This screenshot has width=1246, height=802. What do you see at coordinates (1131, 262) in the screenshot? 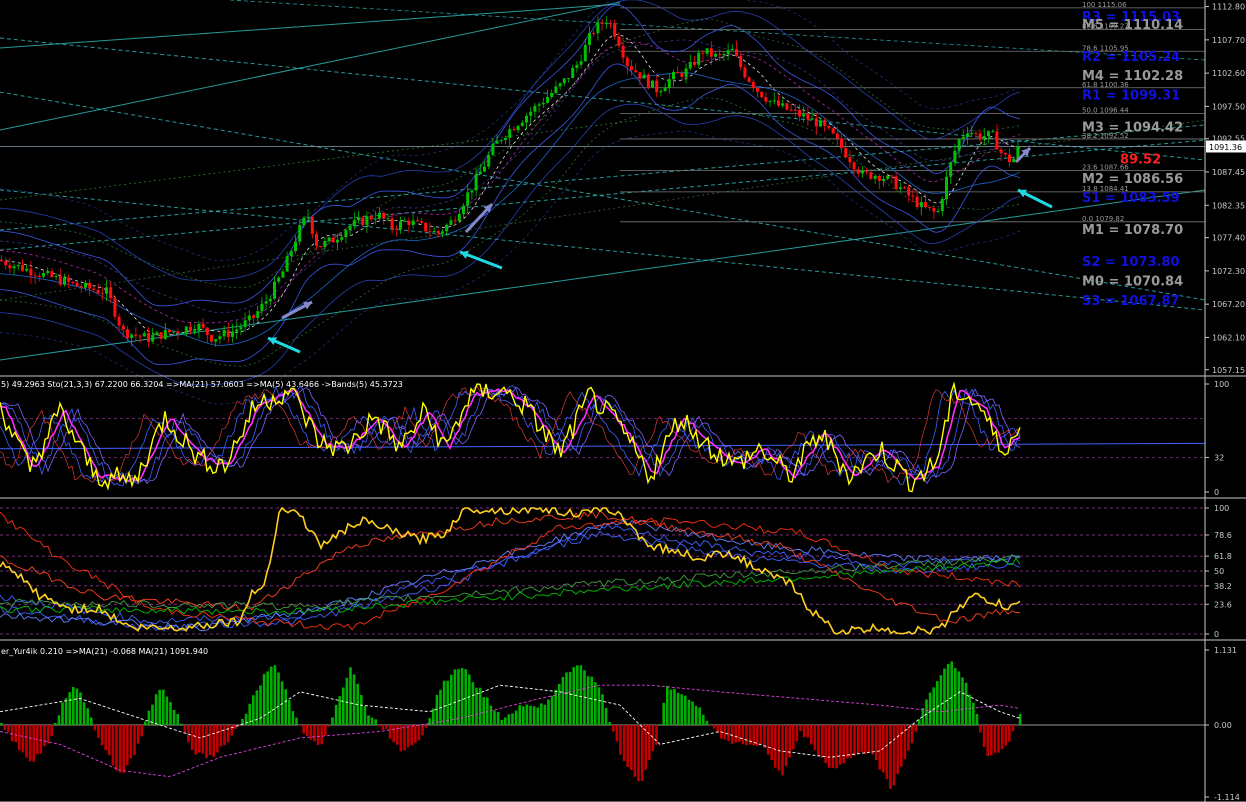
I see `pivot-label-s2: S2 = 1073.80` at bounding box center [1131, 262].